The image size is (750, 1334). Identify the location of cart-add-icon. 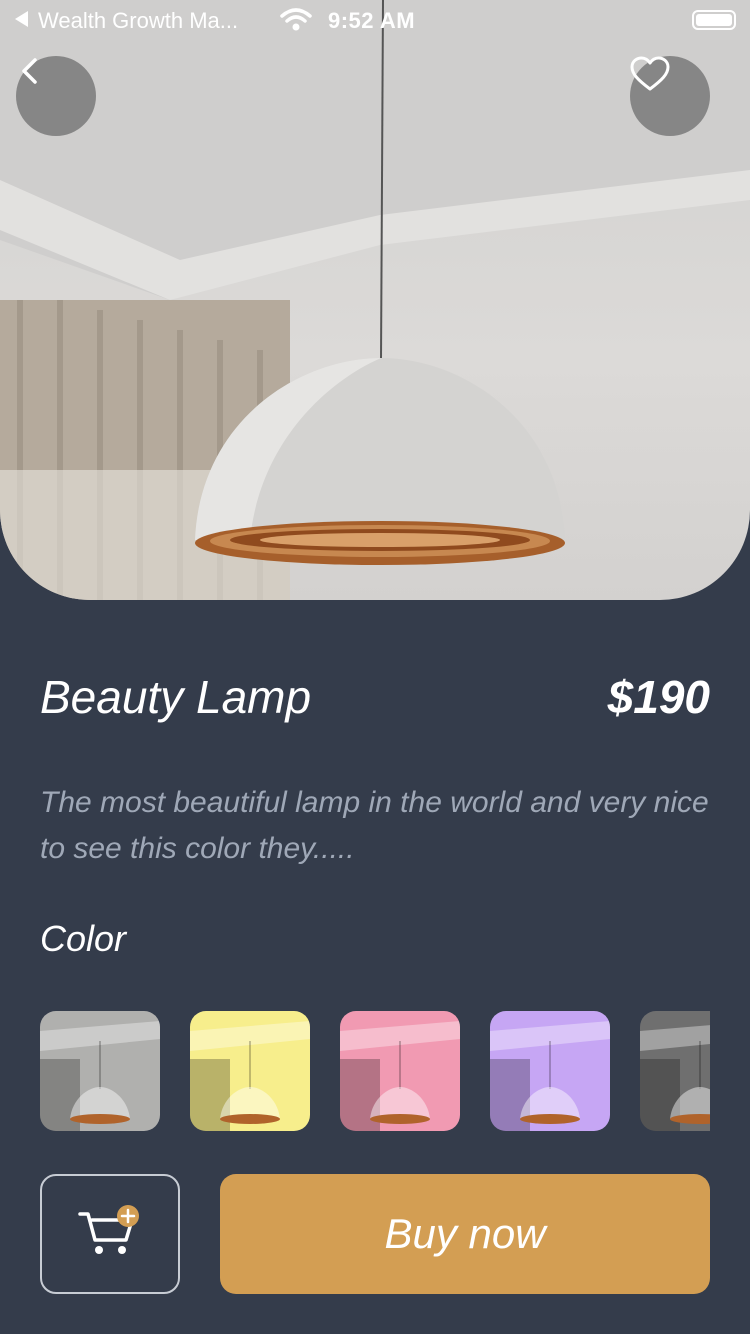
(110, 1234).